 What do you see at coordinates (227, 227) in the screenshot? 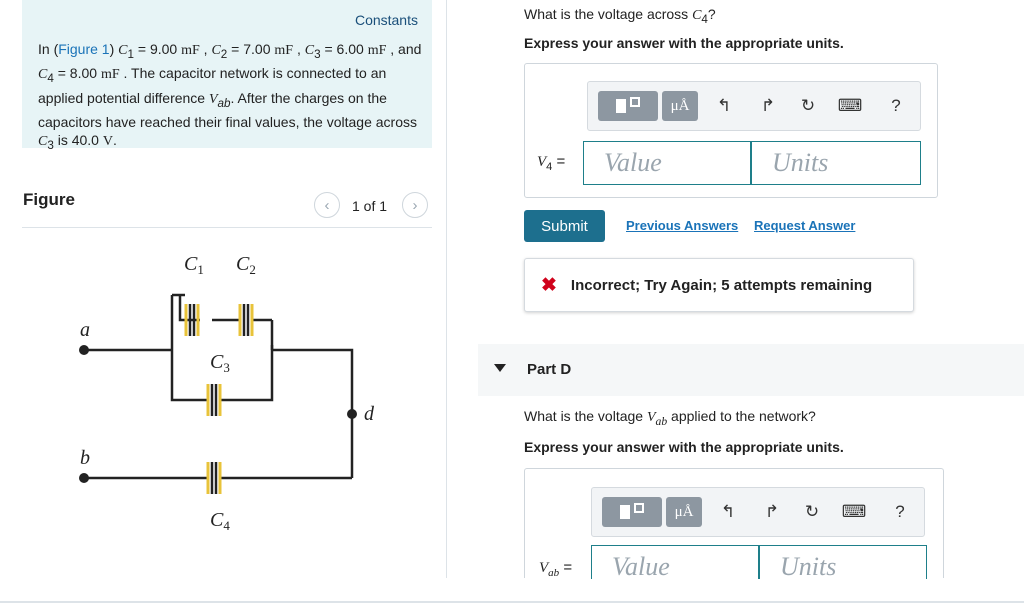
I see `figure-divider` at bounding box center [227, 227].